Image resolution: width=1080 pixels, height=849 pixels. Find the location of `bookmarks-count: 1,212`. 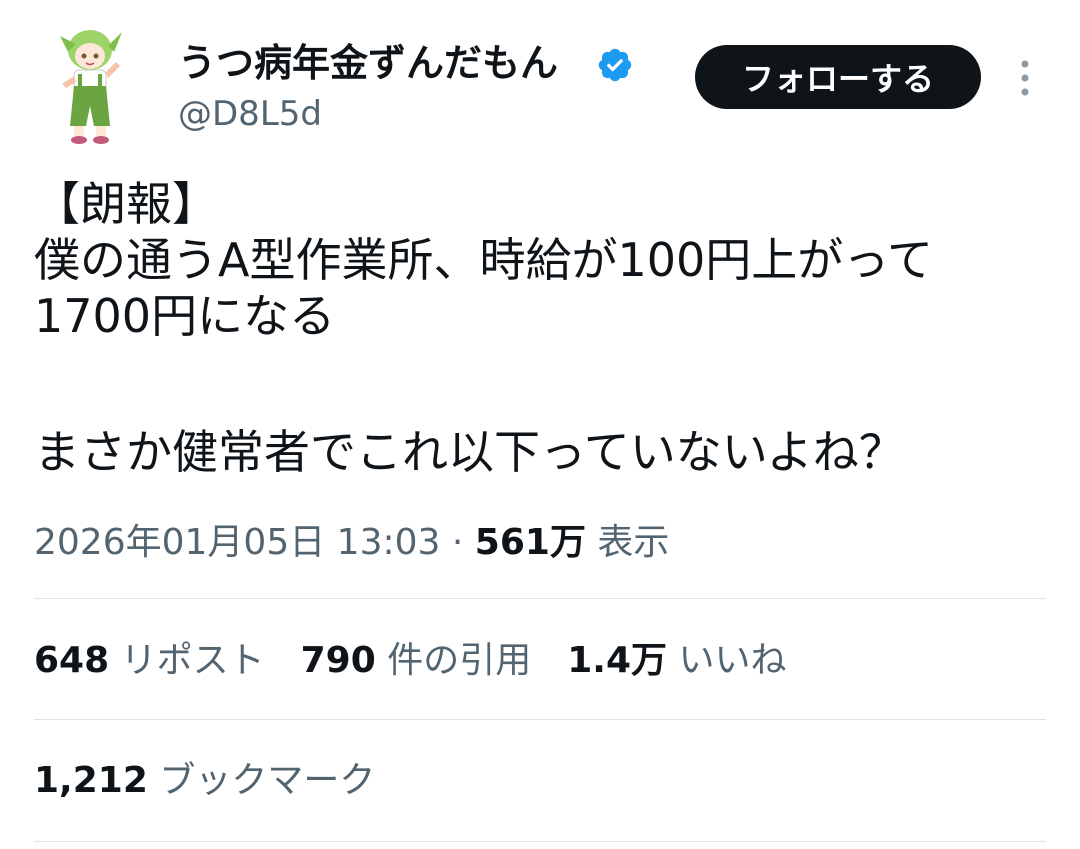

bookmarks-count: 1,212 is located at coordinates (91, 780).